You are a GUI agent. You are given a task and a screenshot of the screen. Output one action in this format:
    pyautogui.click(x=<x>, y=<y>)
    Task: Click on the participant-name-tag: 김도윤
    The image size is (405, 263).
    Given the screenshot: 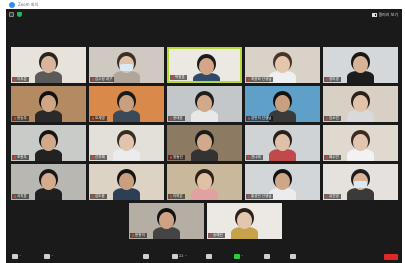 What is the action you would take?
    pyautogui.click(x=98, y=196)
    